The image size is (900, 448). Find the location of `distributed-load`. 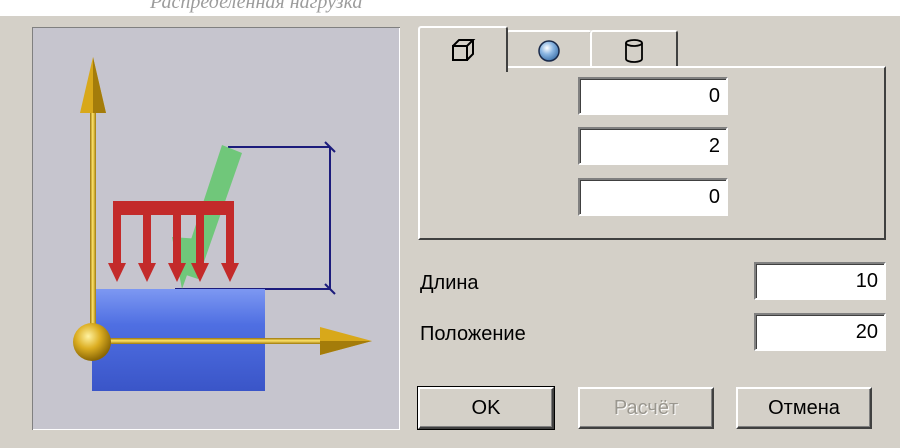

distributed-load is located at coordinates (173, 241).